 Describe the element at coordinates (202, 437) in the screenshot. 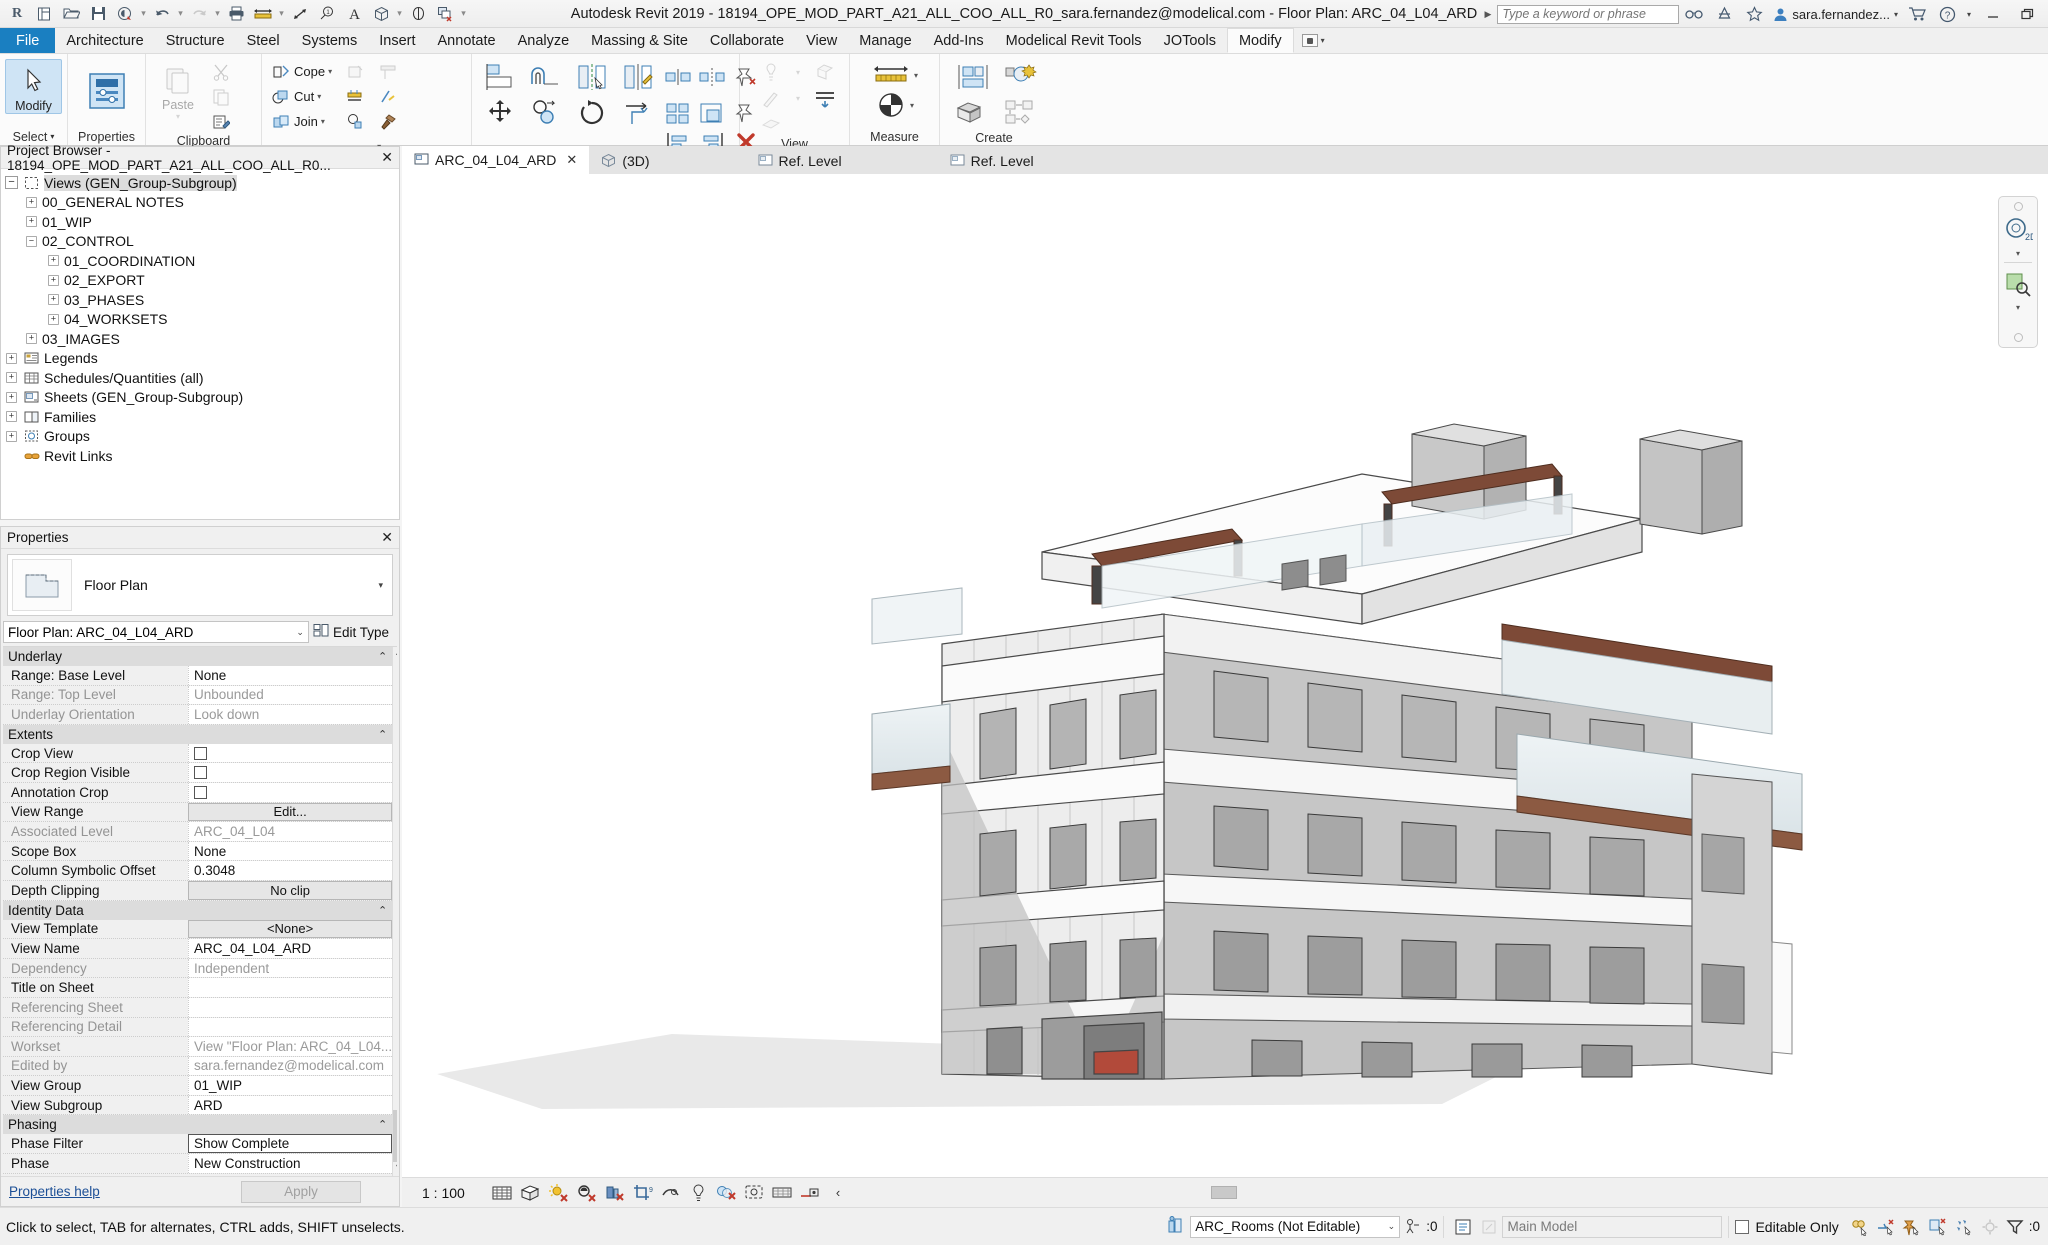

I see `tree-item-groups: + Groups` at that location.